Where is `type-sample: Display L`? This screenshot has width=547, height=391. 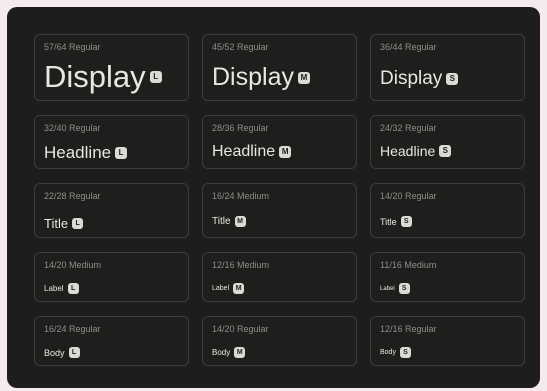
type-sample: Display L is located at coordinates (103, 77).